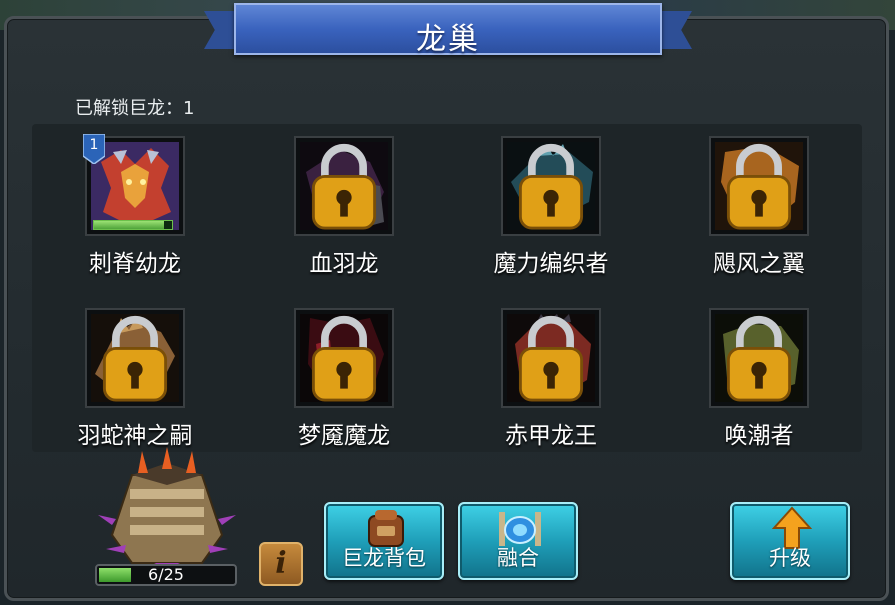  I want to click on dragon-portrait: 1, so click(134, 185).